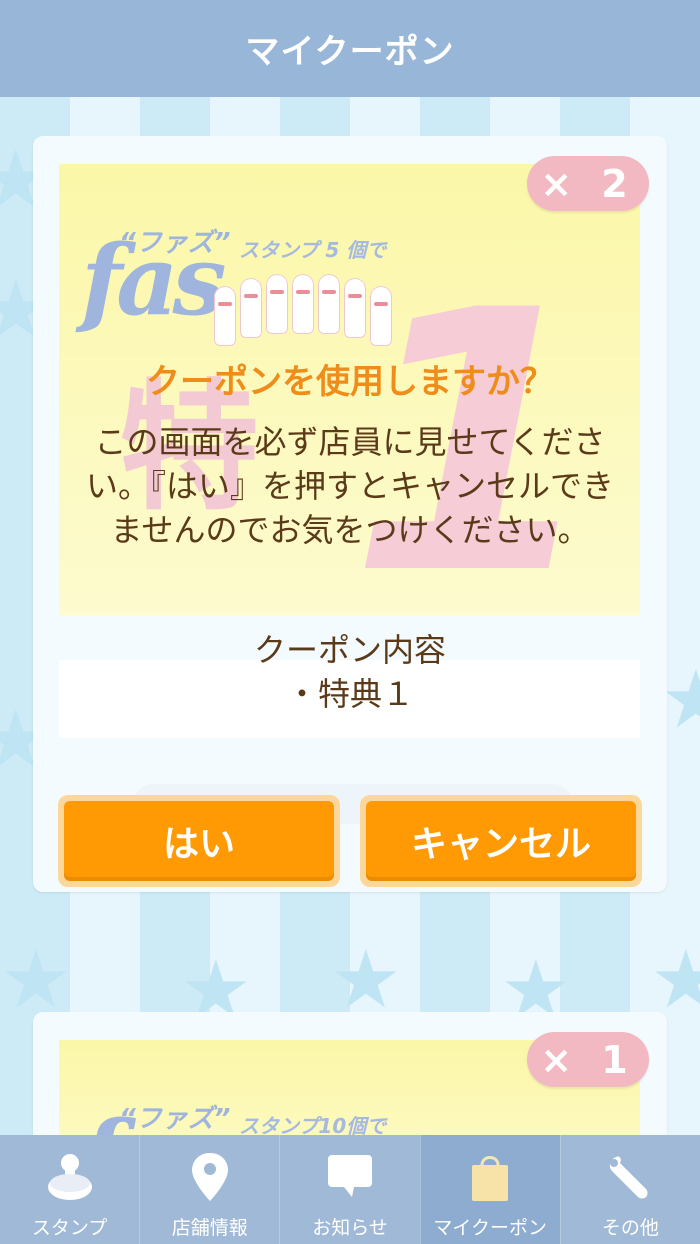  Describe the element at coordinates (209, 1228) in the screenshot. I see `tab-label: 店舗情報` at that location.